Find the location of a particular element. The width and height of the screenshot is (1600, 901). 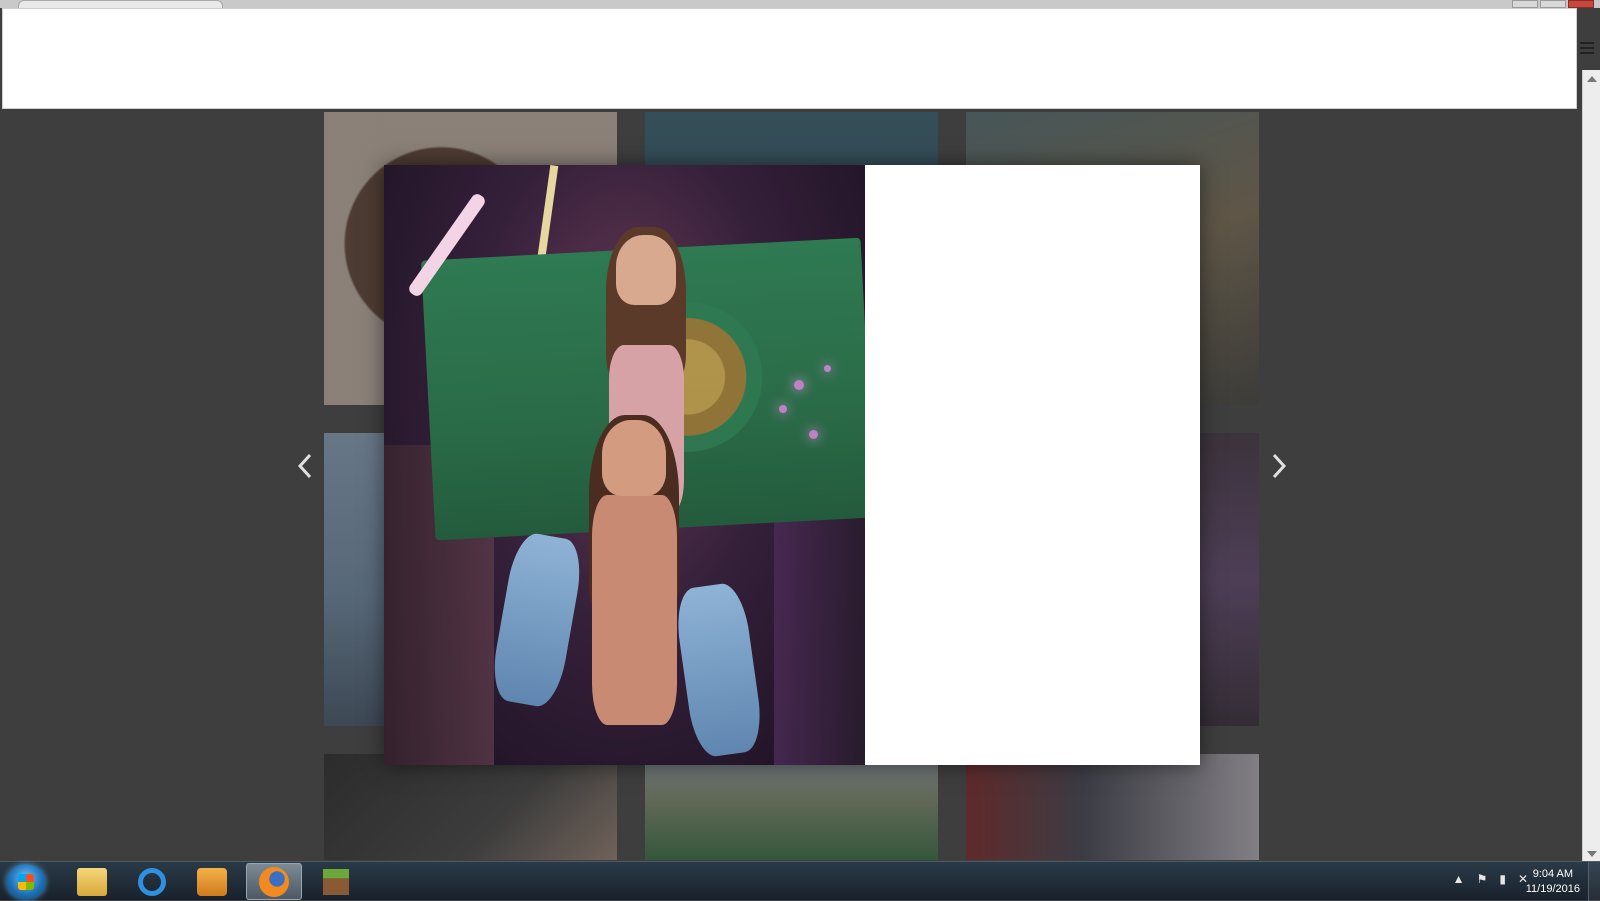

windows-start-icon is located at coordinates (26, 882).